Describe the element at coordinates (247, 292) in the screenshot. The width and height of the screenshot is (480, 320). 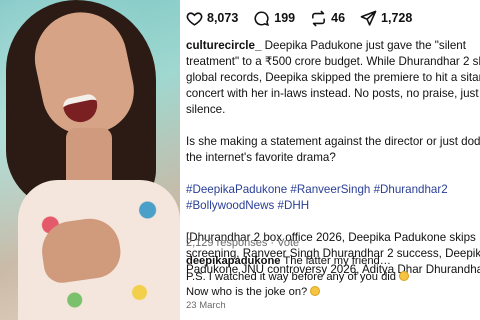
I see `comment-line: Now who is the joke on?` at that location.